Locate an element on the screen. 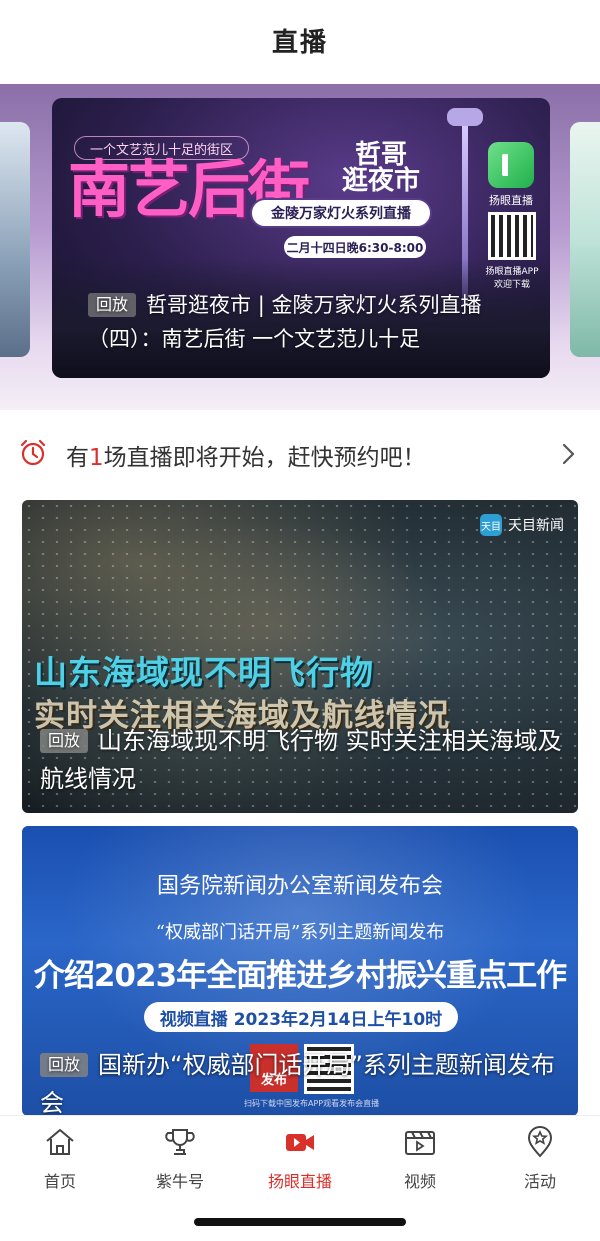 The height and width of the screenshot is (1241, 600). card-org-title: 国务院新闻办公室新闻发布会 is located at coordinates (299, 886).